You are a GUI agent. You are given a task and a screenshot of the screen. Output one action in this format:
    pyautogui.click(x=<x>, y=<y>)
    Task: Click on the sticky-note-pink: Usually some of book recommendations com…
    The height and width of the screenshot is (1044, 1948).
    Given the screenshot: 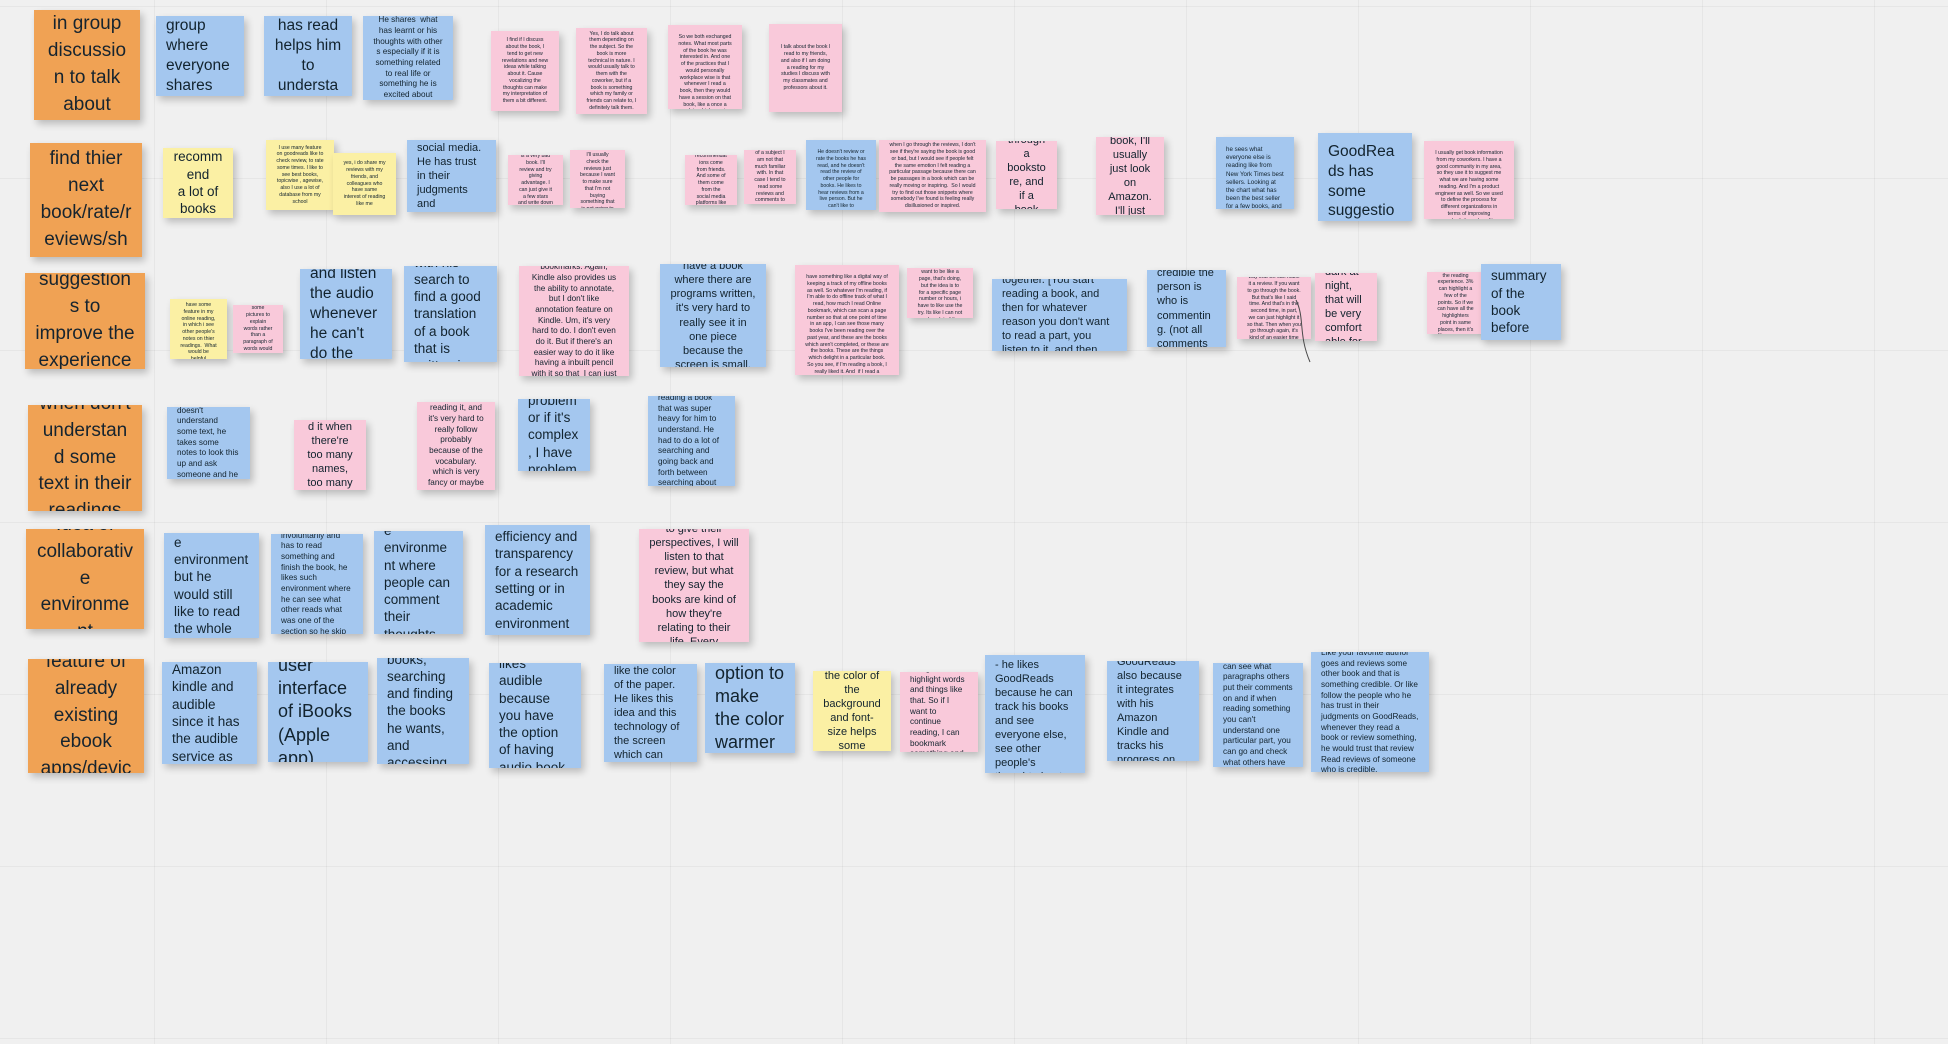 What is the action you would take?
    pyautogui.click(x=711, y=180)
    